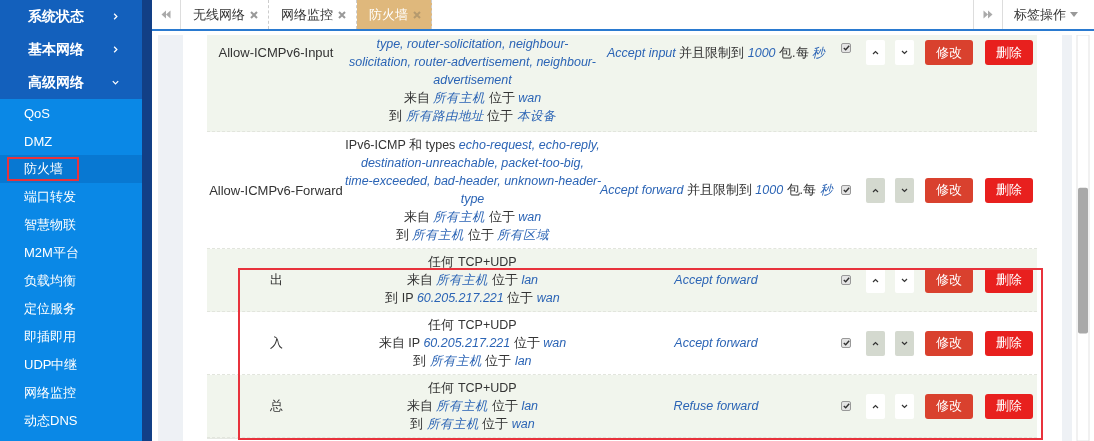 This screenshot has height=441, width=1094. What do you see at coordinates (716, 53) in the screenshot?
I see `rule-action-text: Accept input 并且限制到 1000 包.每 秒` at bounding box center [716, 53].